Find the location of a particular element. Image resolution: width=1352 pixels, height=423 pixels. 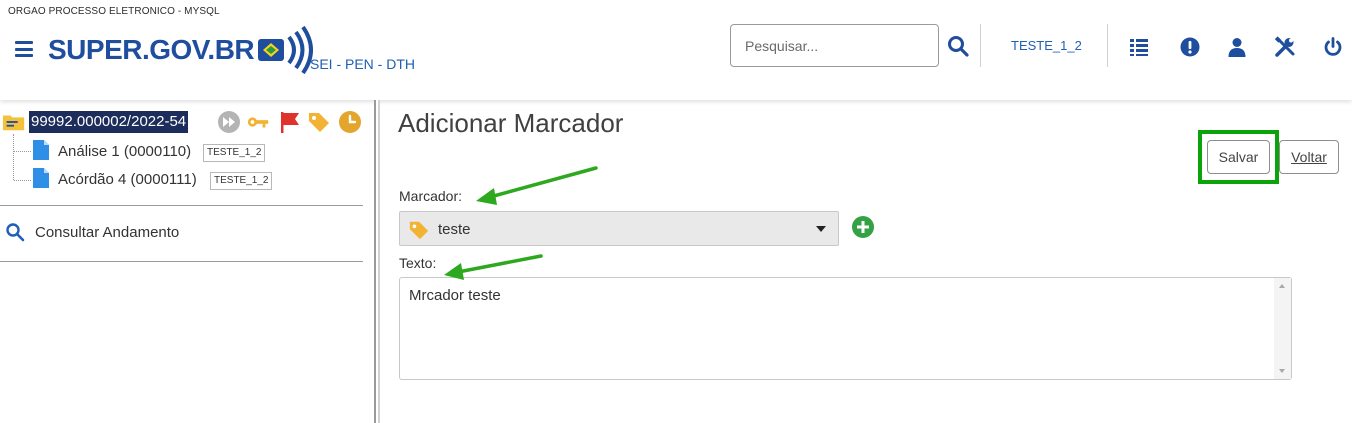

forward-icon is located at coordinates (229, 122).